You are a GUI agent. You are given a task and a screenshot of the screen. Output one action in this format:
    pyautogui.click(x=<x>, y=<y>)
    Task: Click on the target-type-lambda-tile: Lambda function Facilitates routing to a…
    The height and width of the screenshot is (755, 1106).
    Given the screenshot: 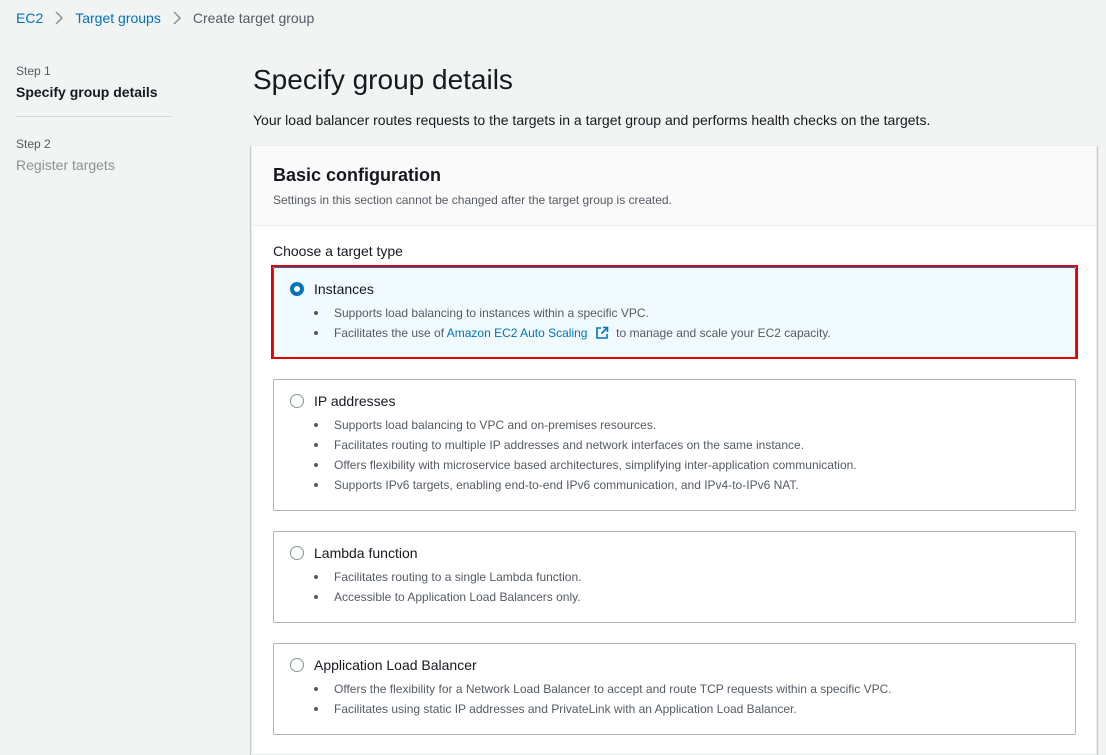 What is the action you would take?
    pyautogui.click(x=674, y=577)
    